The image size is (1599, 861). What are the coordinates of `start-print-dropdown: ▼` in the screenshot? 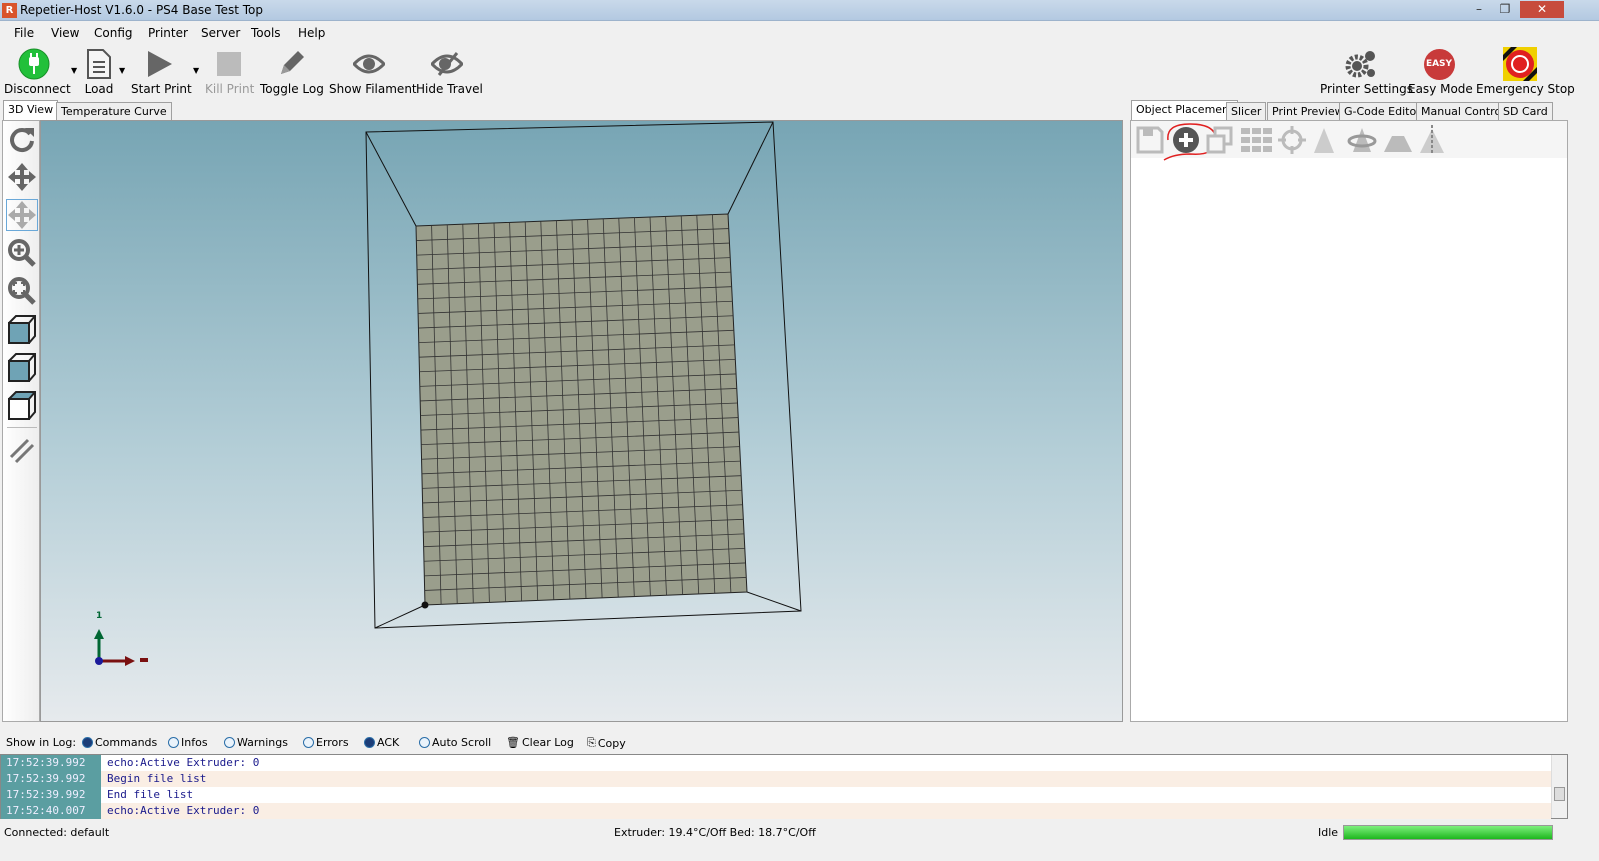 It's located at (196, 70).